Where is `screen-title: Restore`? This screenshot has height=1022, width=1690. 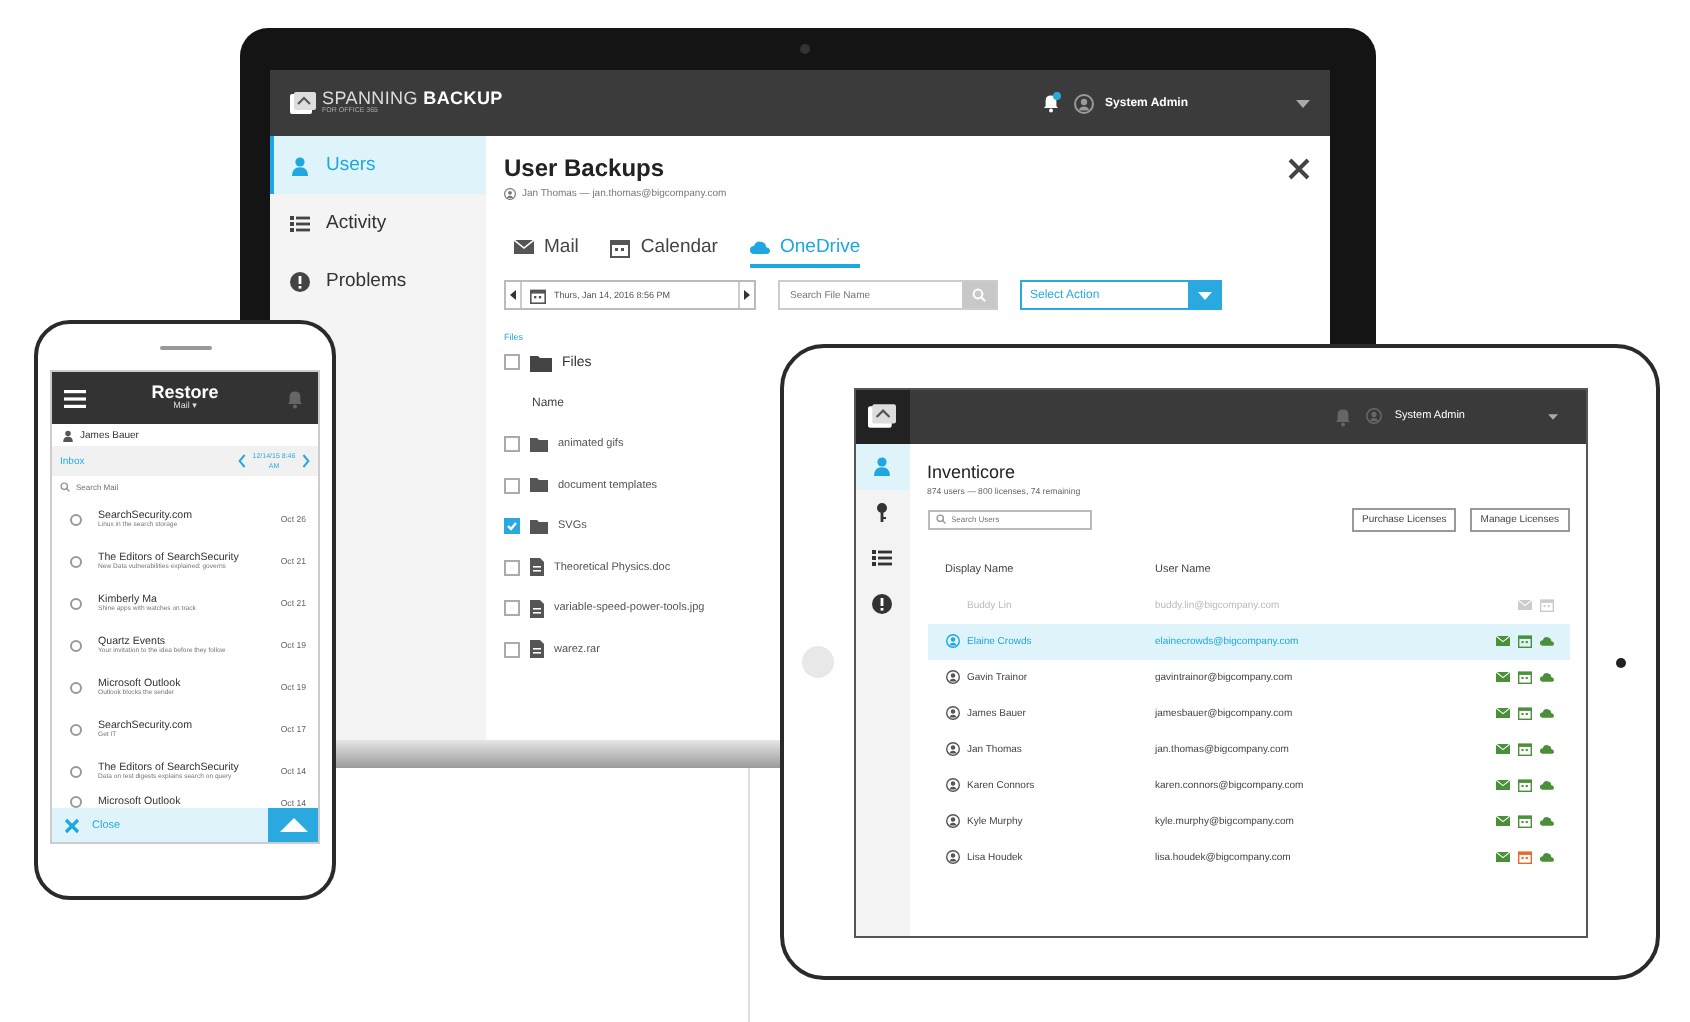 screen-title: Restore is located at coordinates (185, 392).